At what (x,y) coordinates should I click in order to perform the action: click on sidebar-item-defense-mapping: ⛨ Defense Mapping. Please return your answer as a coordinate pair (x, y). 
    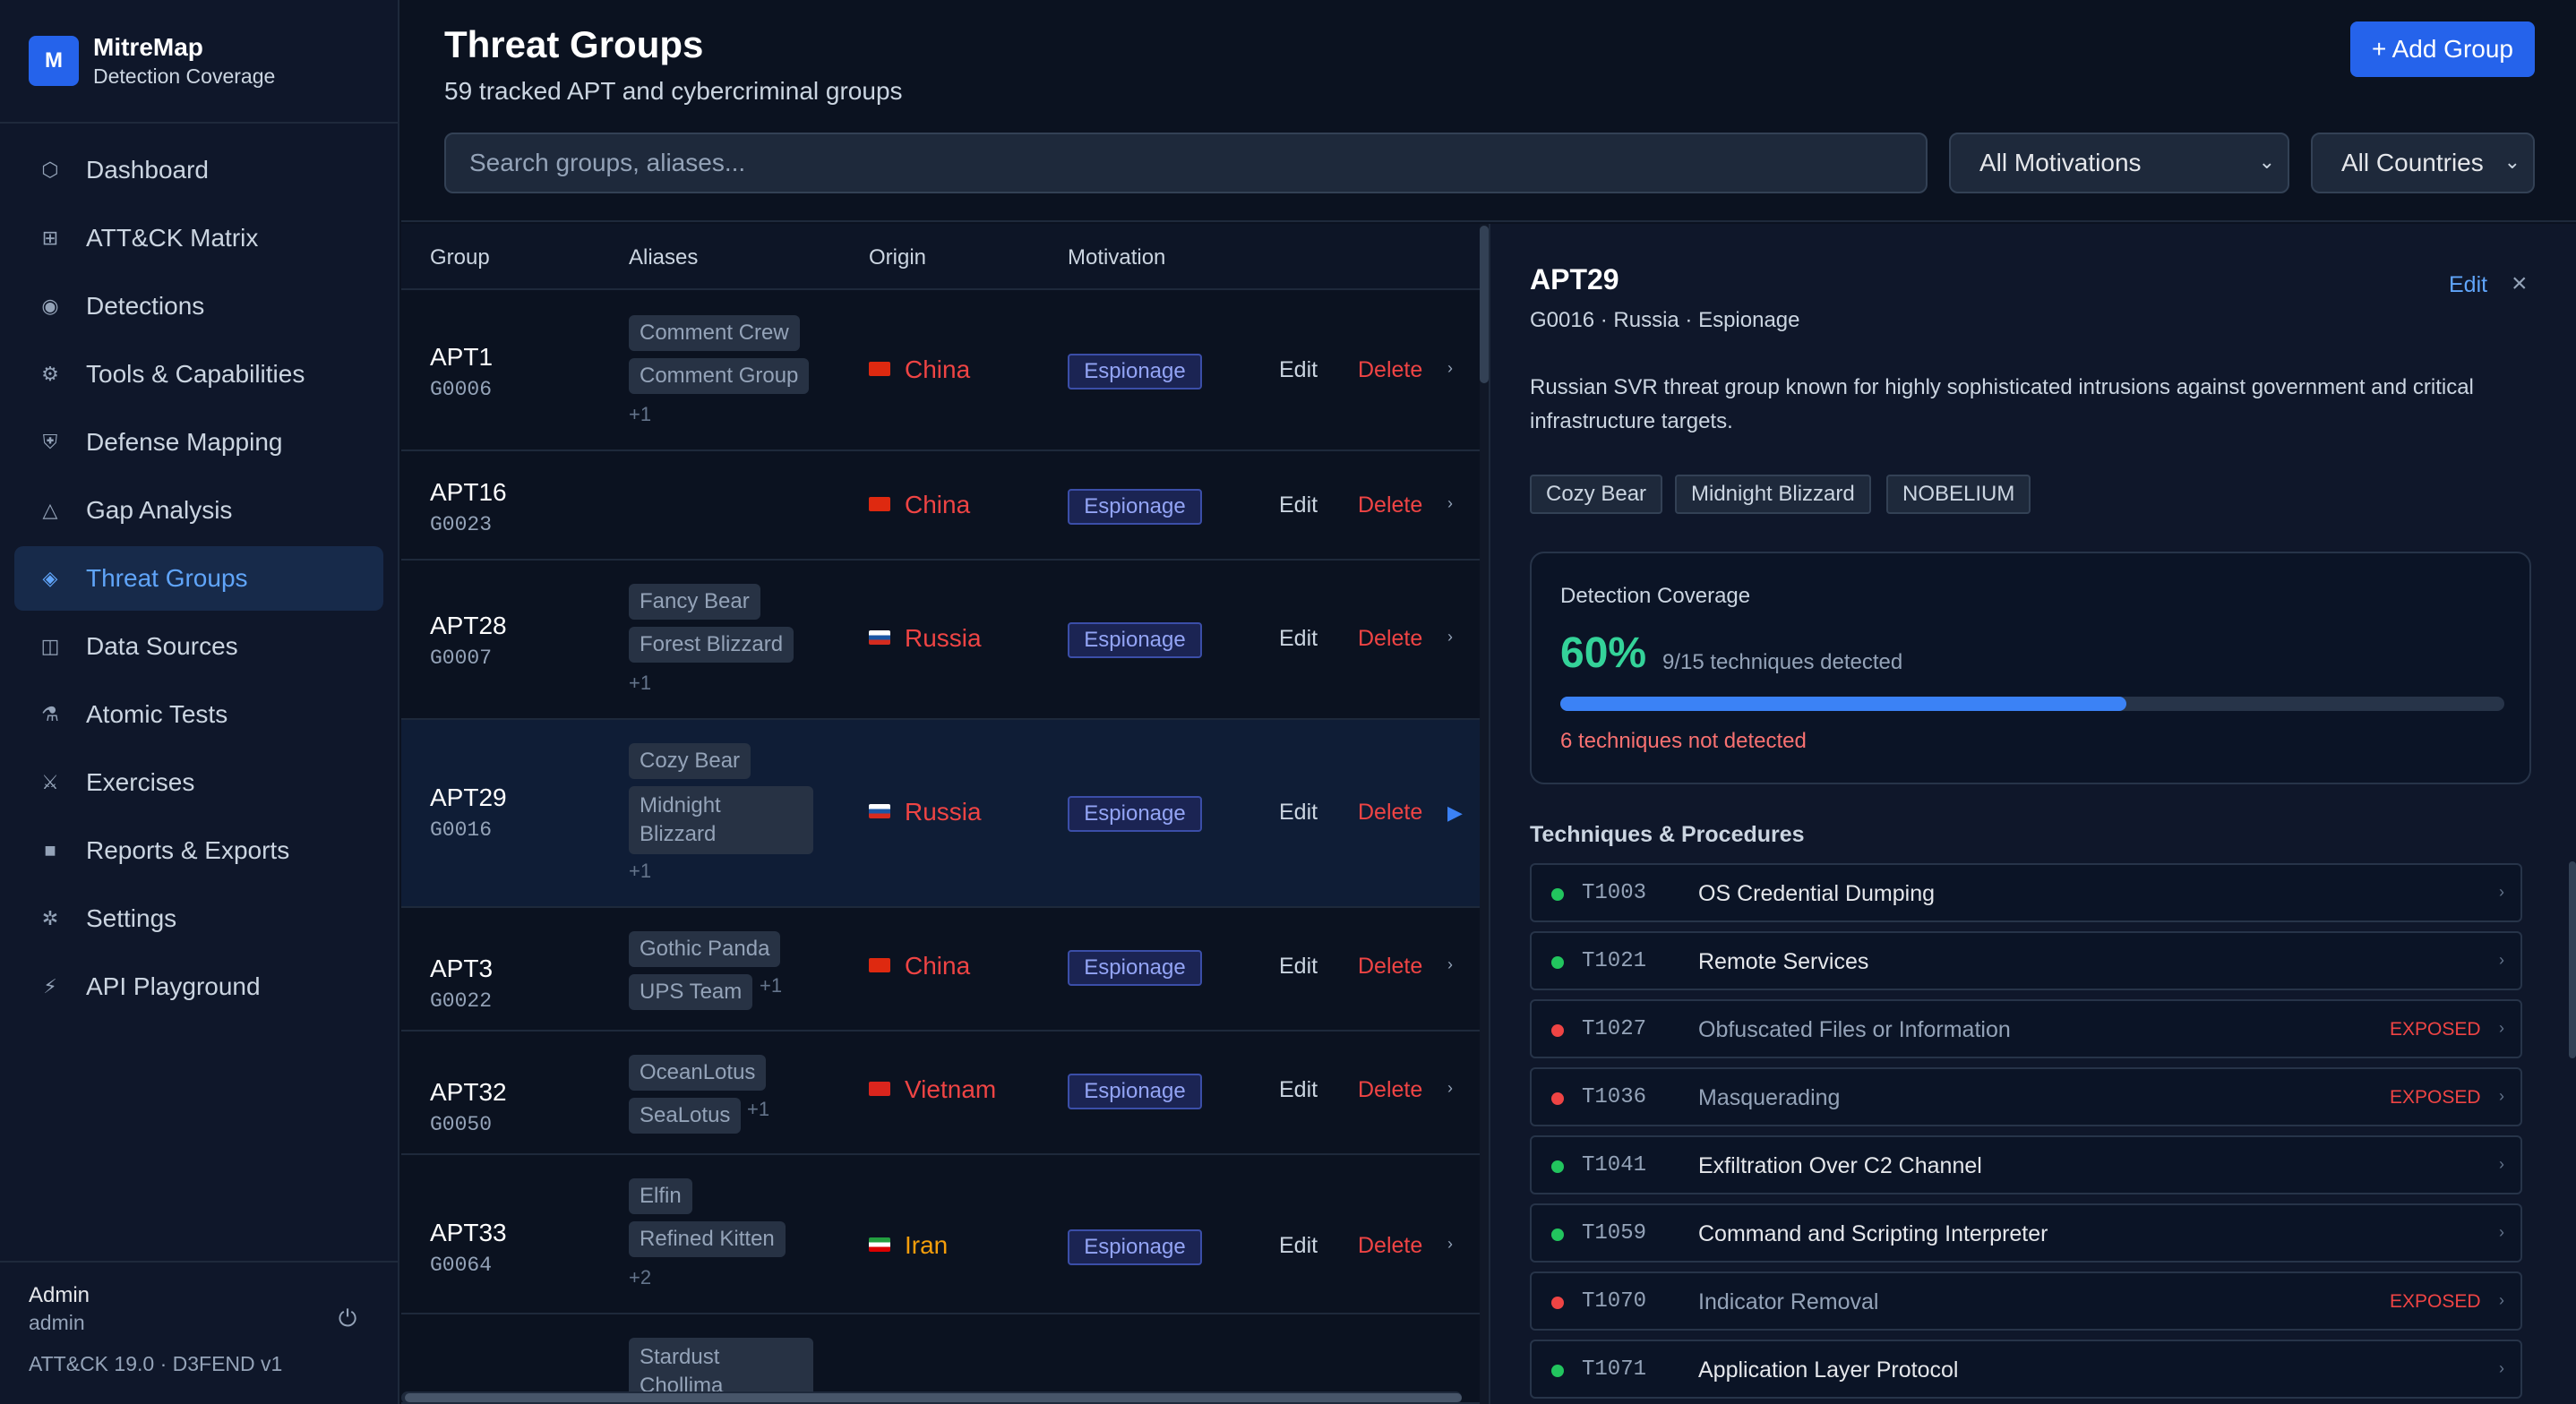
    Looking at the image, I should click on (198, 442).